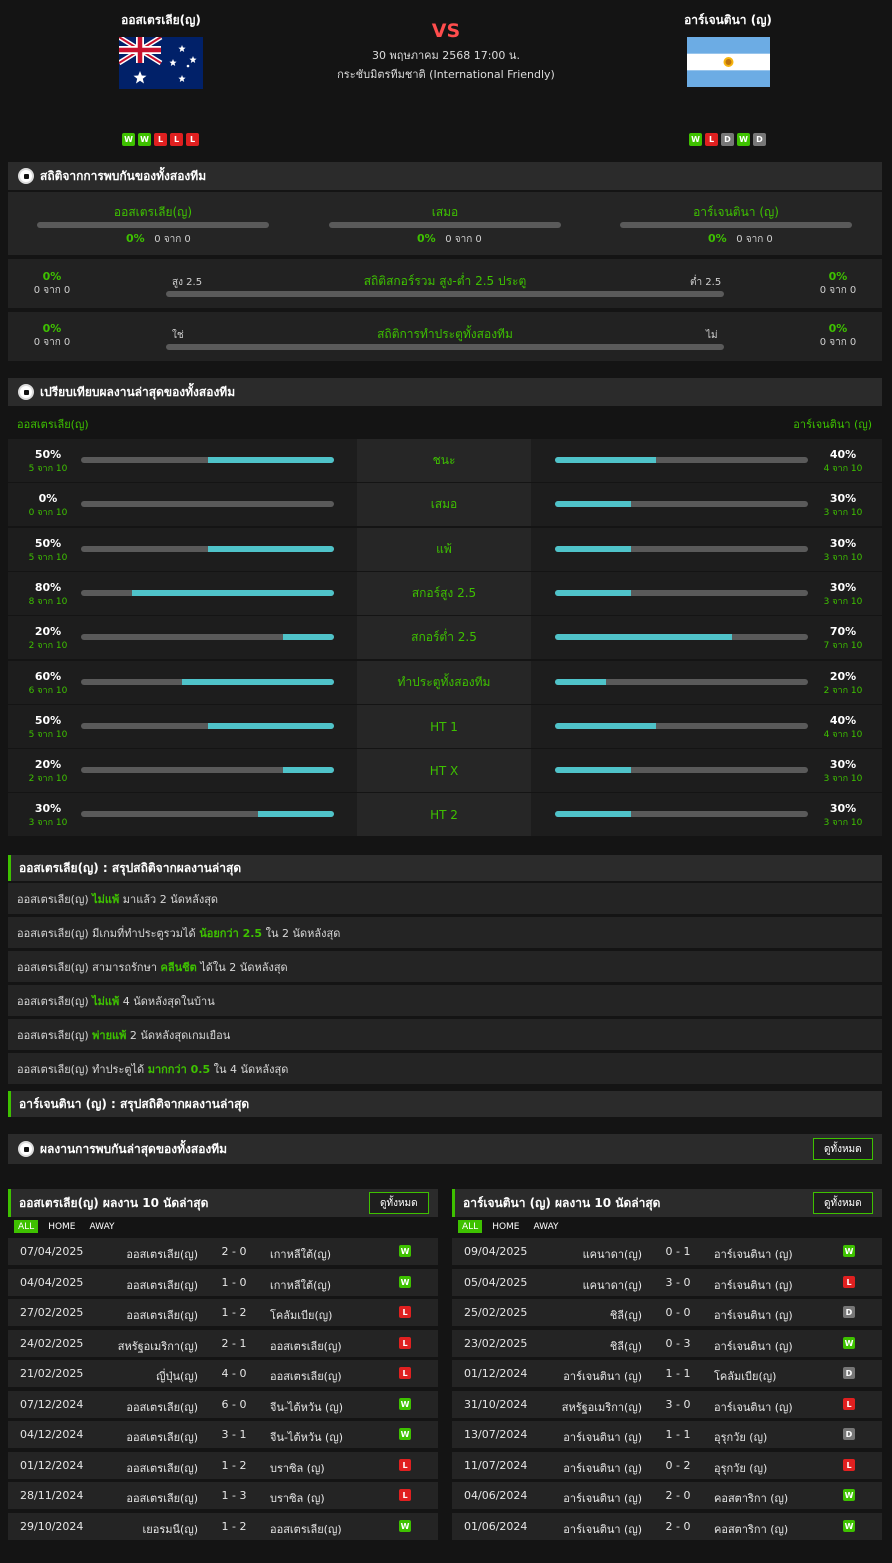 The height and width of the screenshot is (1563, 892). I want to click on match-row: 01/12/2024 ออสเตรเลีย(ญ) 1 - 2 บราซิล (ญ) L, so click(223, 1465).